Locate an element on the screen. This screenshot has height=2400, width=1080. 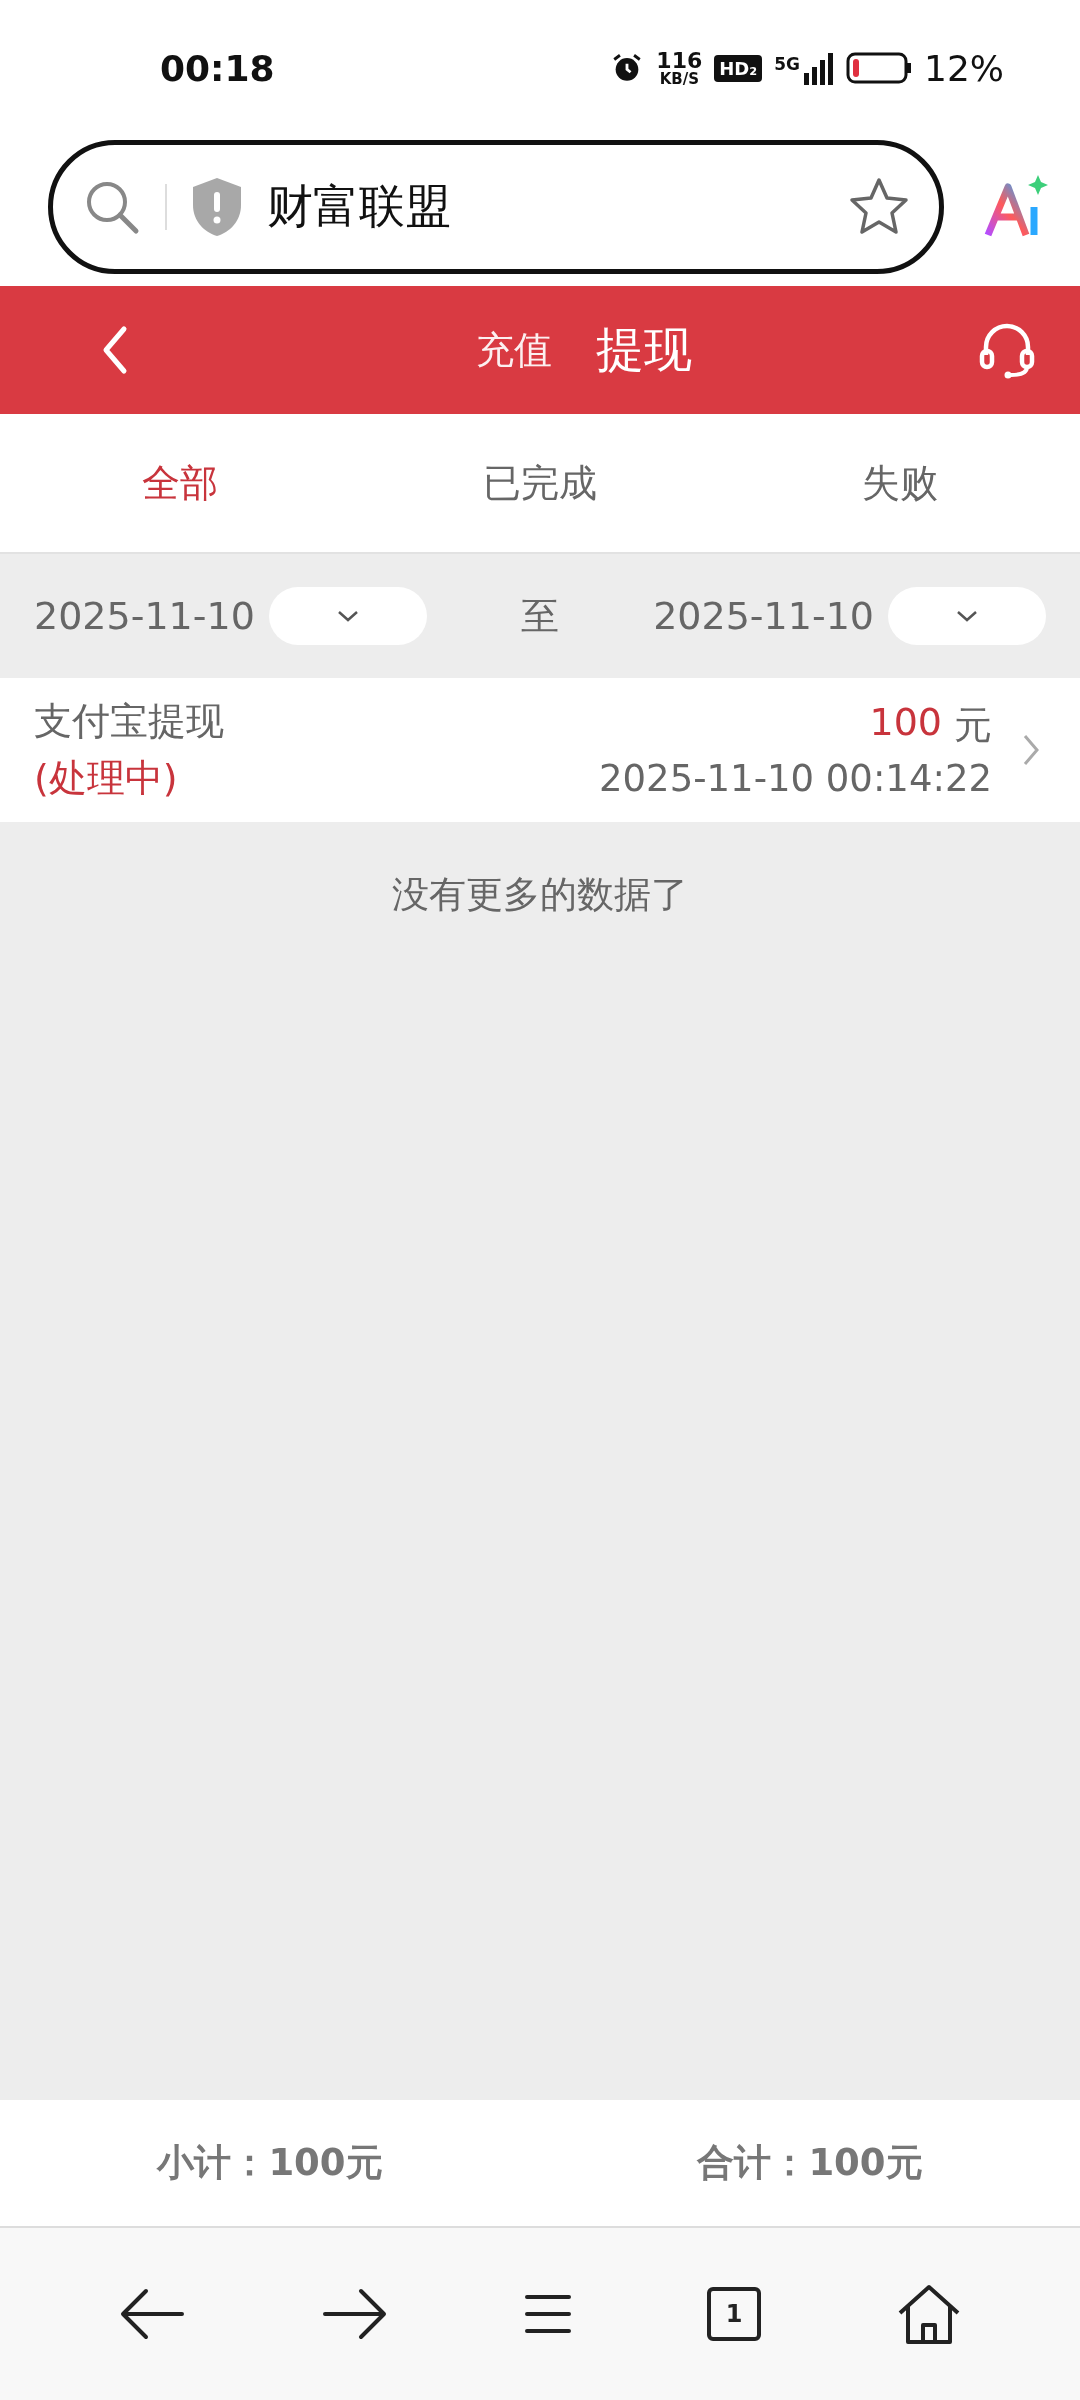
status-time: 00:18 is located at coordinates (217, 68).